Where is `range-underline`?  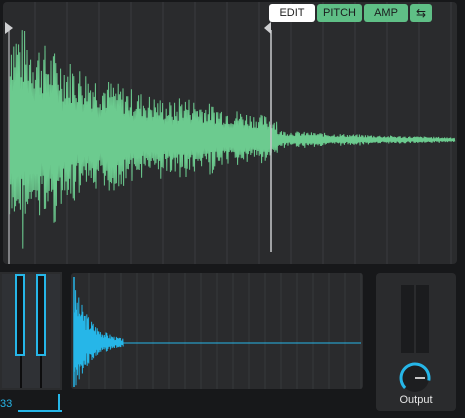
range-underline is located at coordinates (40, 411).